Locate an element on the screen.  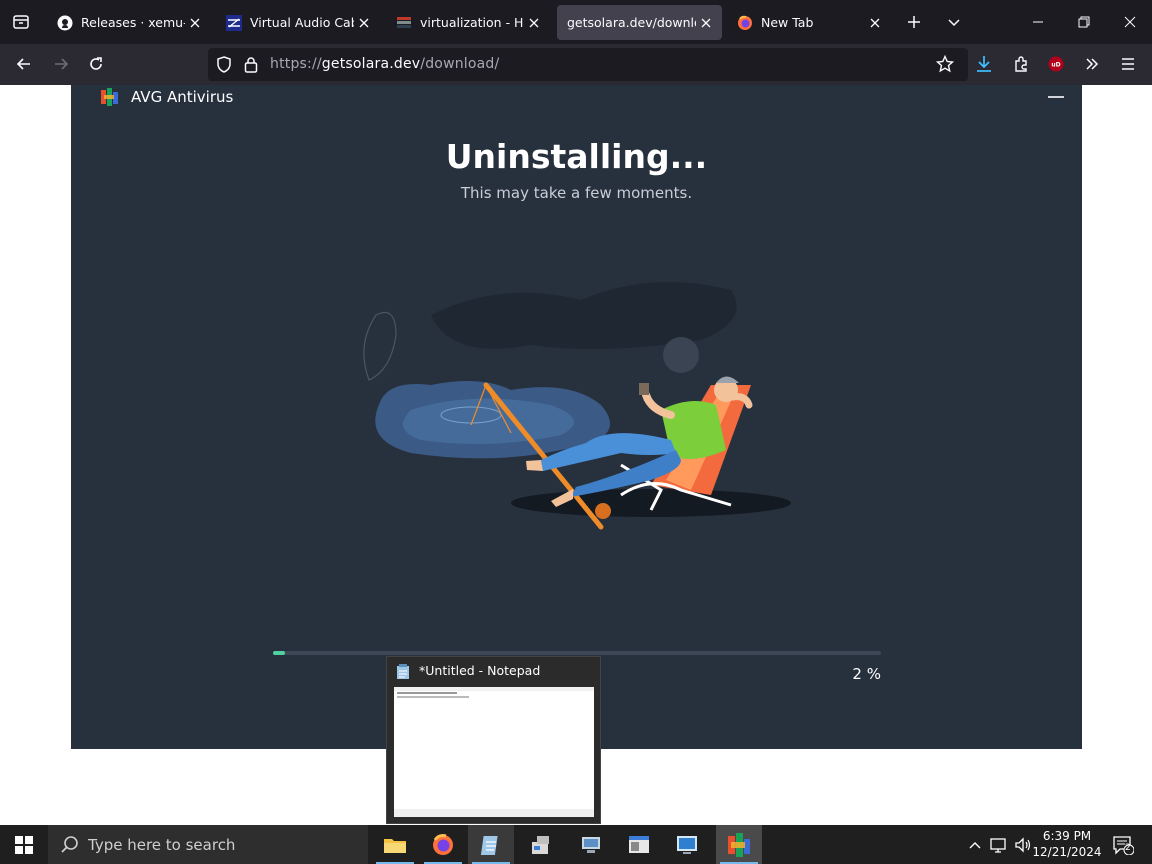
taskbar-app-installer is located at coordinates (541, 844).